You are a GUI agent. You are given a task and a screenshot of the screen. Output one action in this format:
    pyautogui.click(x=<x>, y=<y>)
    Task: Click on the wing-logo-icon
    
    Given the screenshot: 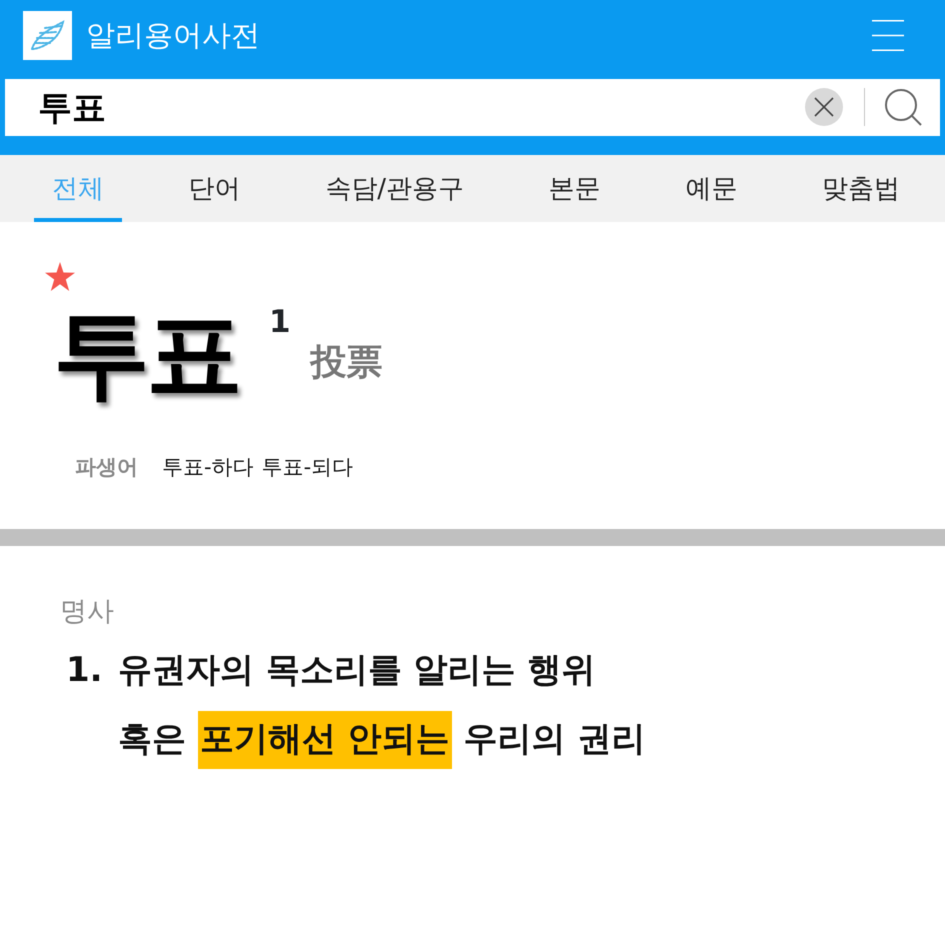 What is the action you would take?
    pyautogui.click(x=47, y=35)
    